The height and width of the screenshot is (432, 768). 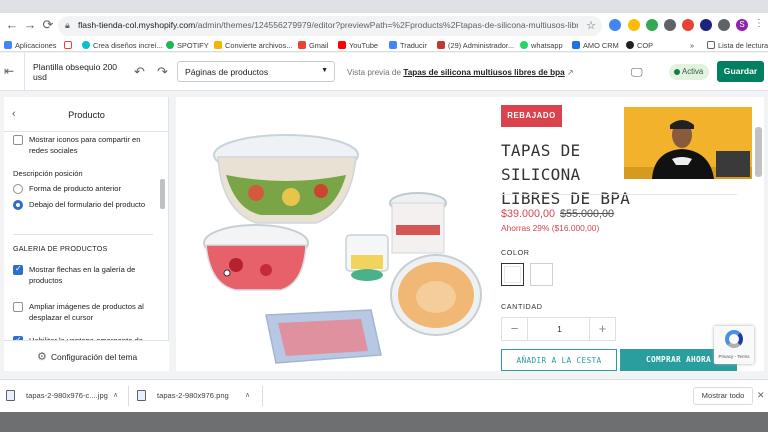 I want to click on recaptcha-icon, so click(x=734, y=339).